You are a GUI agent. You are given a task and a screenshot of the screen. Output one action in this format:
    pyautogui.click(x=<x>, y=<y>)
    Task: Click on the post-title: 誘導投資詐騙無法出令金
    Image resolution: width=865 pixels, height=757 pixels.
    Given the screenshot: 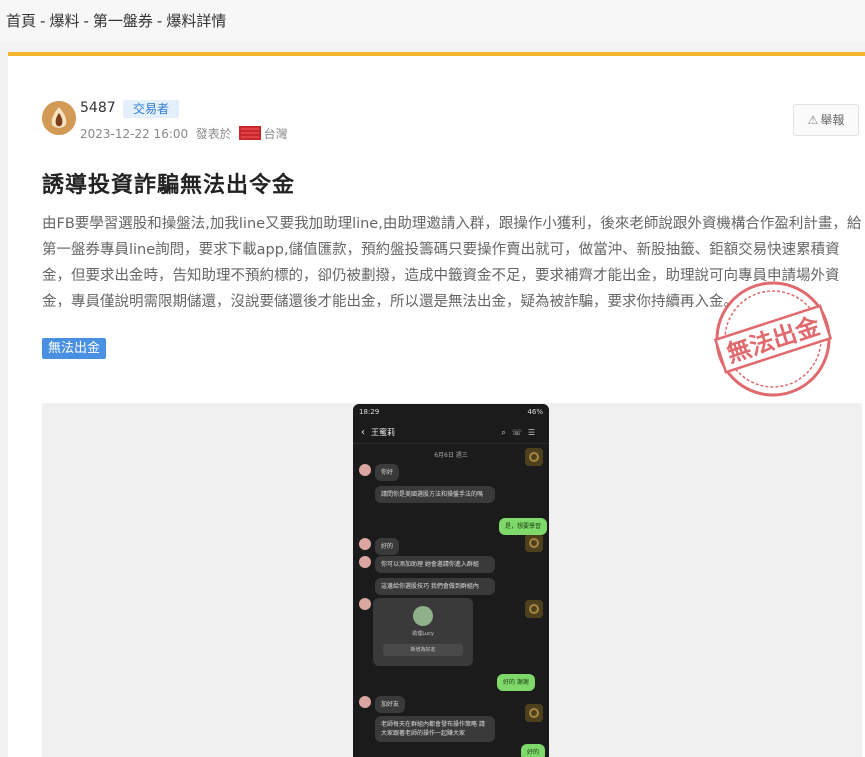 What is the action you would take?
    pyautogui.click(x=169, y=185)
    